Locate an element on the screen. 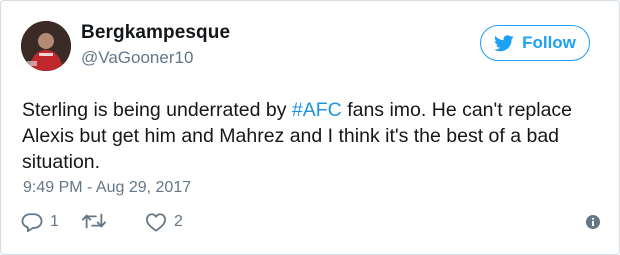 The image size is (620, 255). avatar is located at coordinates (46, 46).